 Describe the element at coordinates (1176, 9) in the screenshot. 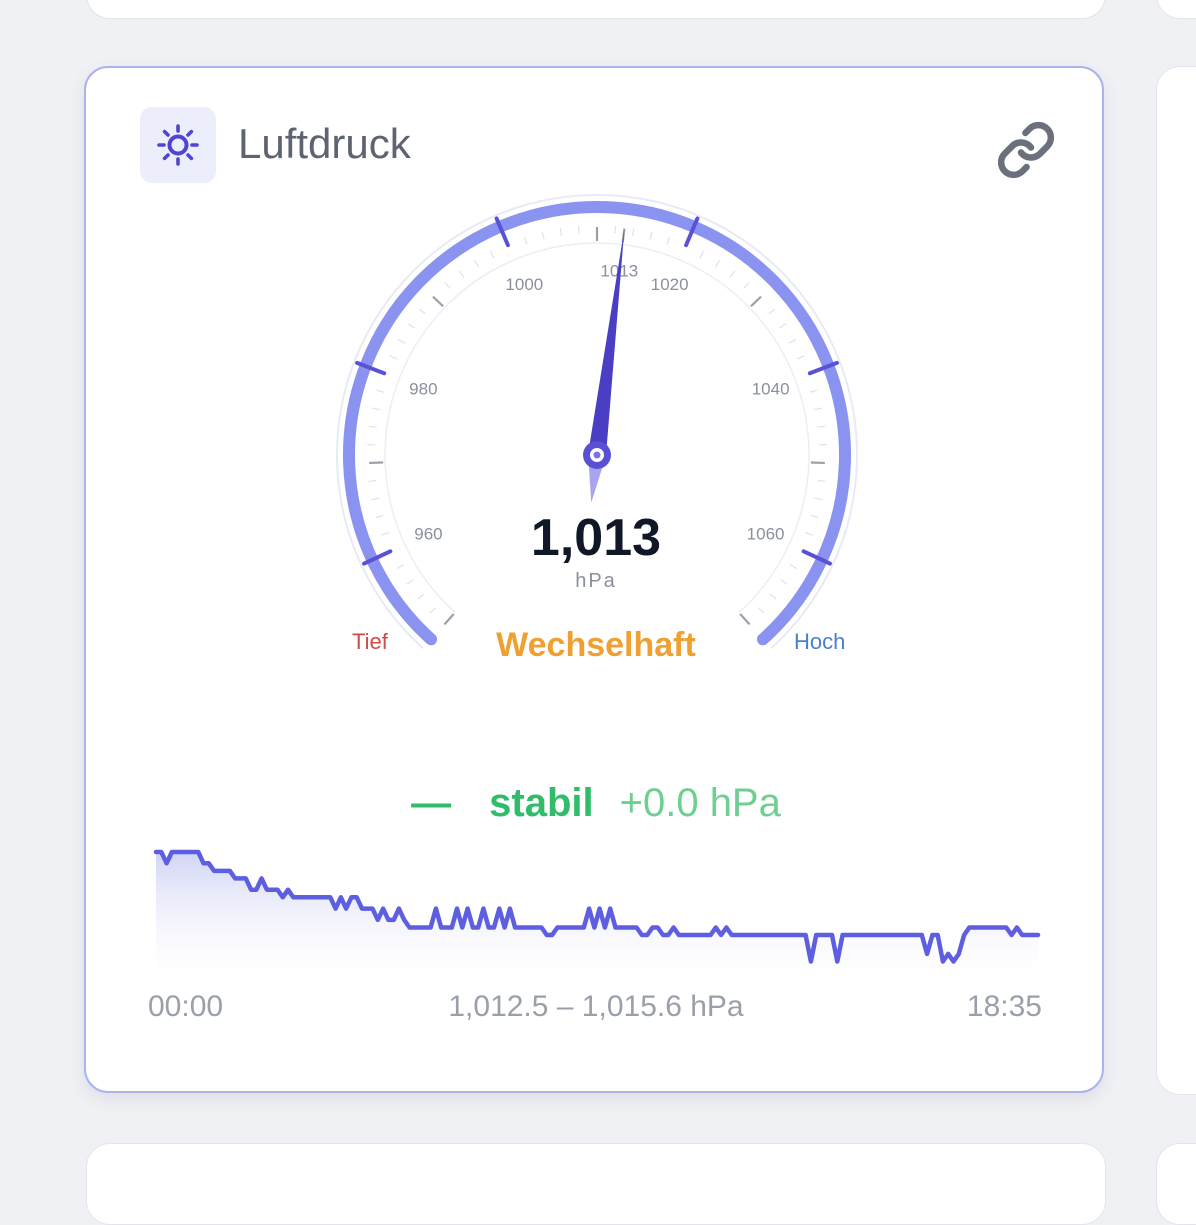

I see `card-above-right` at that location.